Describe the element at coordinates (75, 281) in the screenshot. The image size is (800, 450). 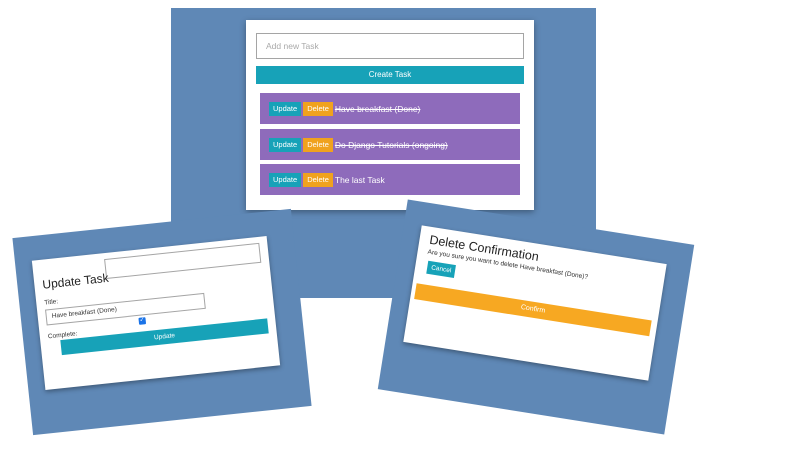
I see `update-modal-heading: Update Task` at that location.